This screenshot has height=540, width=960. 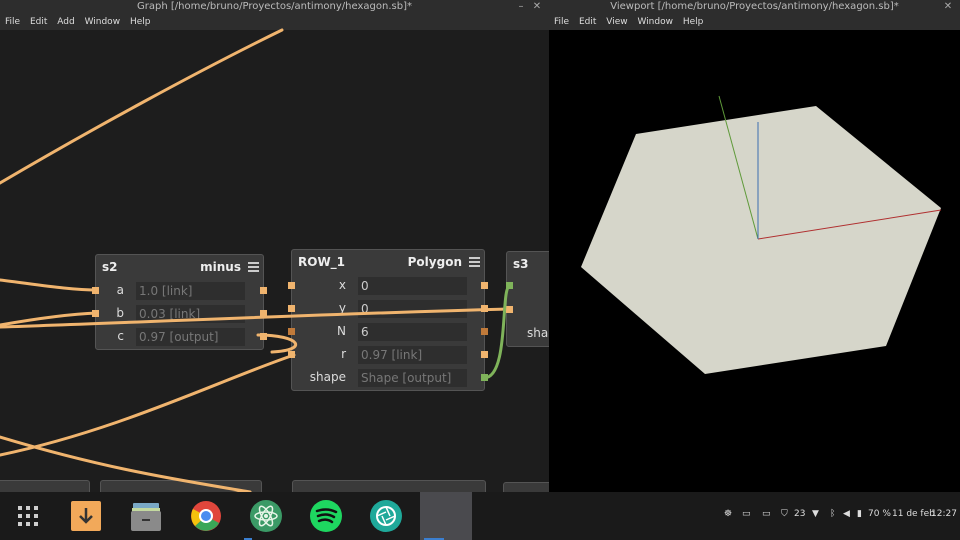 What do you see at coordinates (86, 516) in the screenshot?
I see `downloads-icon` at bounding box center [86, 516].